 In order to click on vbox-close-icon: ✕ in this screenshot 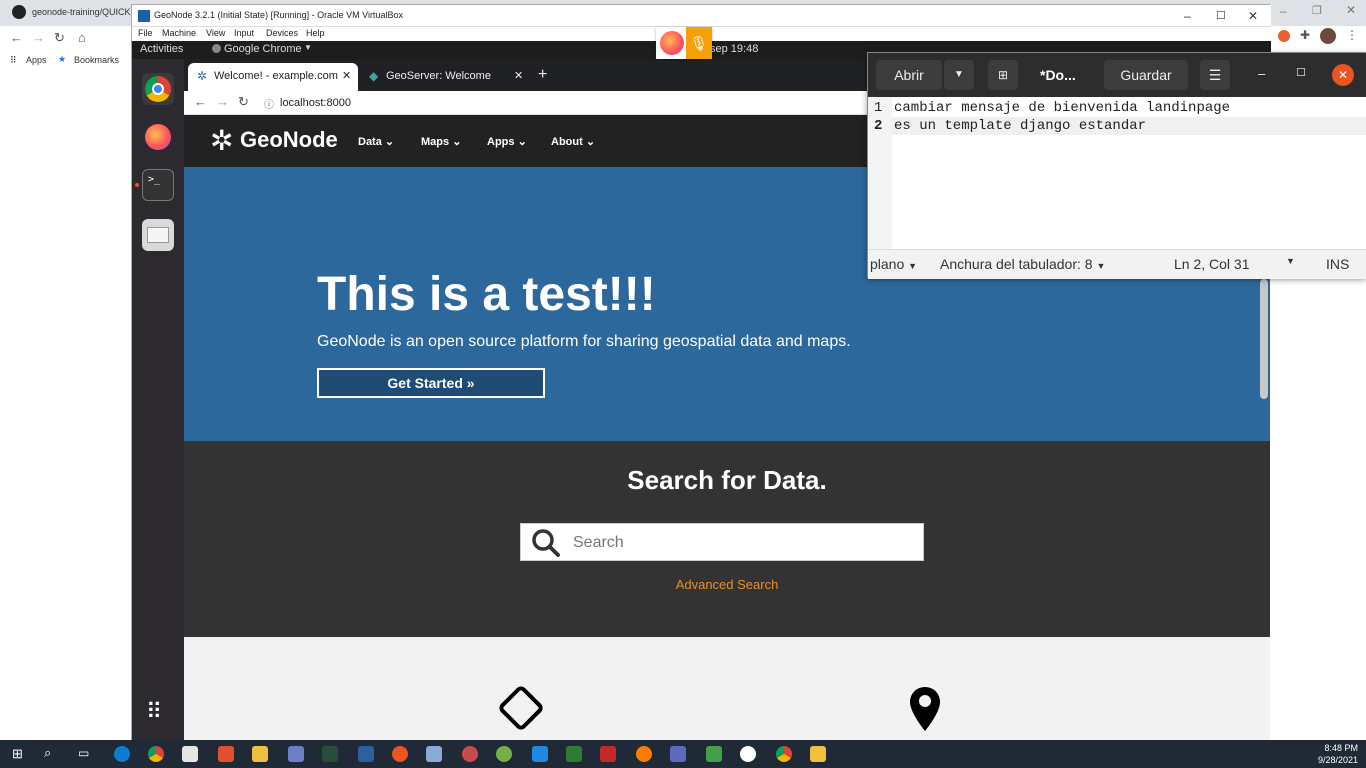, I will do `click(1253, 16)`.